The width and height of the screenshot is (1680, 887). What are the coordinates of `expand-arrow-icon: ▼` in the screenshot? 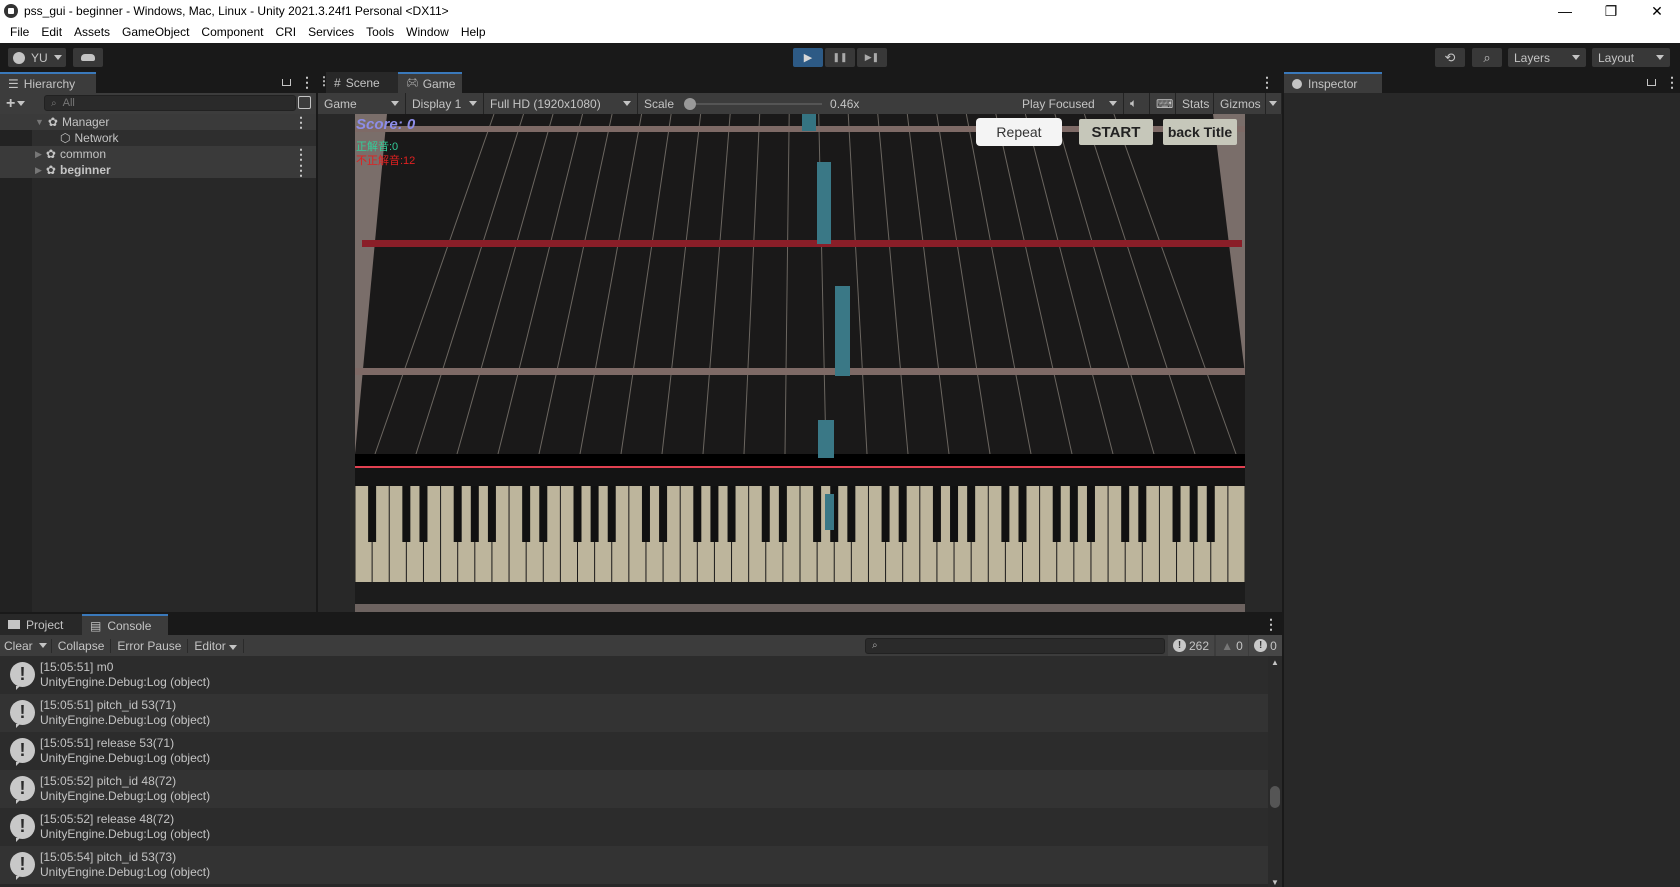 It's located at (39, 122).